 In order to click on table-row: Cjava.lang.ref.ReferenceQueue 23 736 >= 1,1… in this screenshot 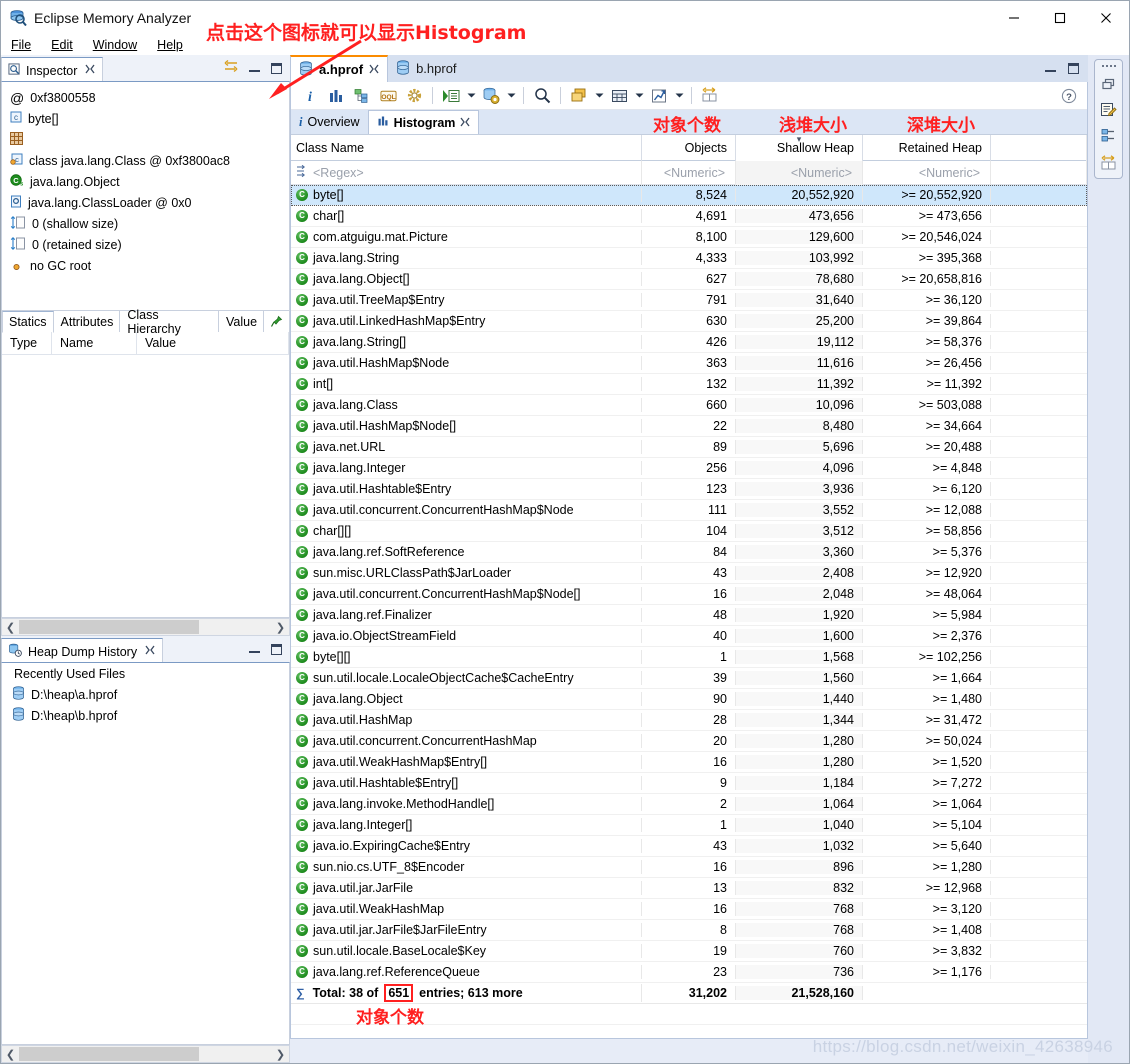, I will do `click(689, 972)`.